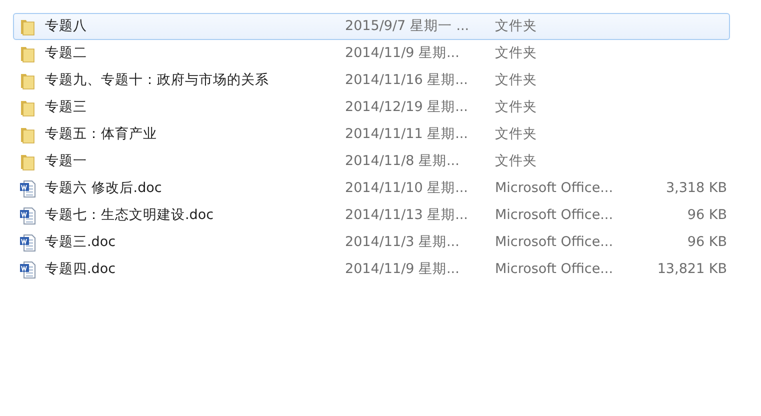 The height and width of the screenshot is (416, 761). What do you see at coordinates (101, 134) in the screenshot?
I see `file-name: 专题五：体育产业` at bounding box center [101, 134].